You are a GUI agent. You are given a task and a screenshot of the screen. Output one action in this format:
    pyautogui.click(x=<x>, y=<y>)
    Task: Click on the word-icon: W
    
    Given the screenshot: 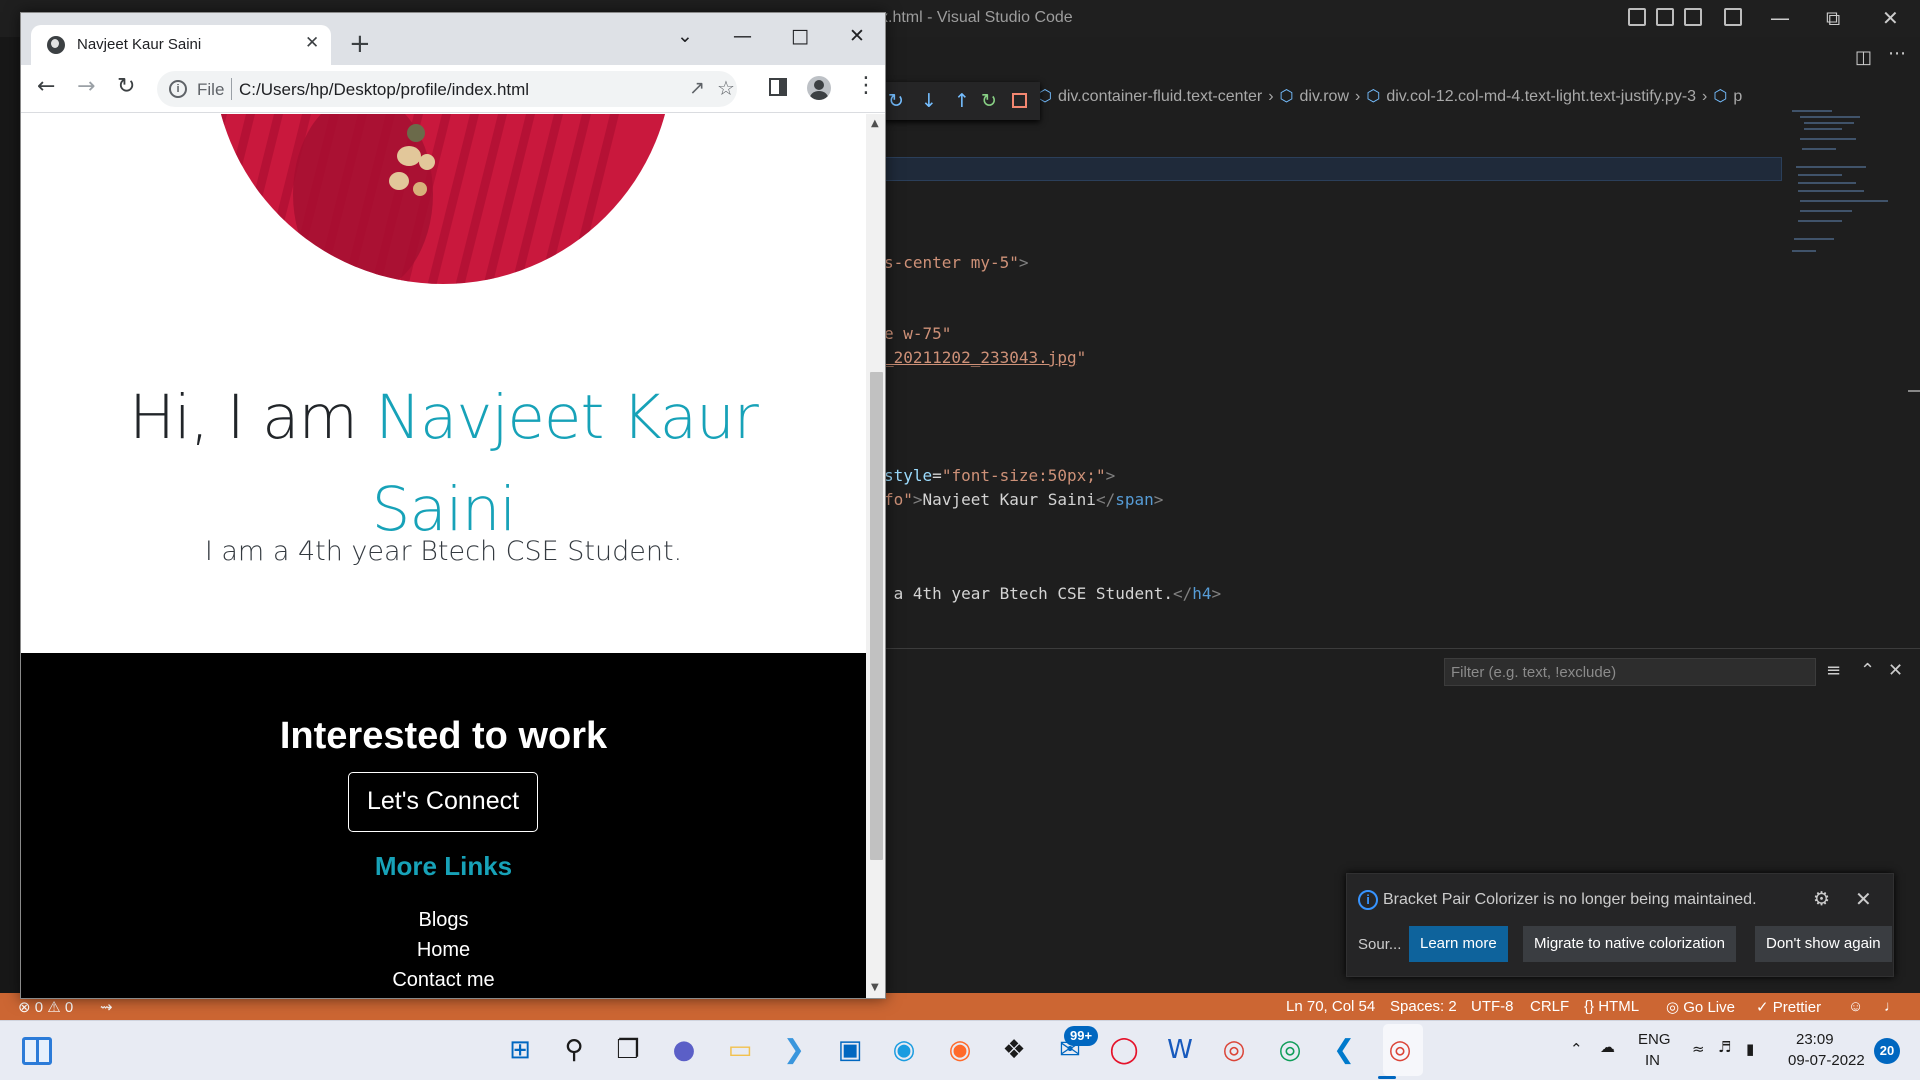 What is the action you would take?
    pyautogui.click(x=1180, y=1050)
    